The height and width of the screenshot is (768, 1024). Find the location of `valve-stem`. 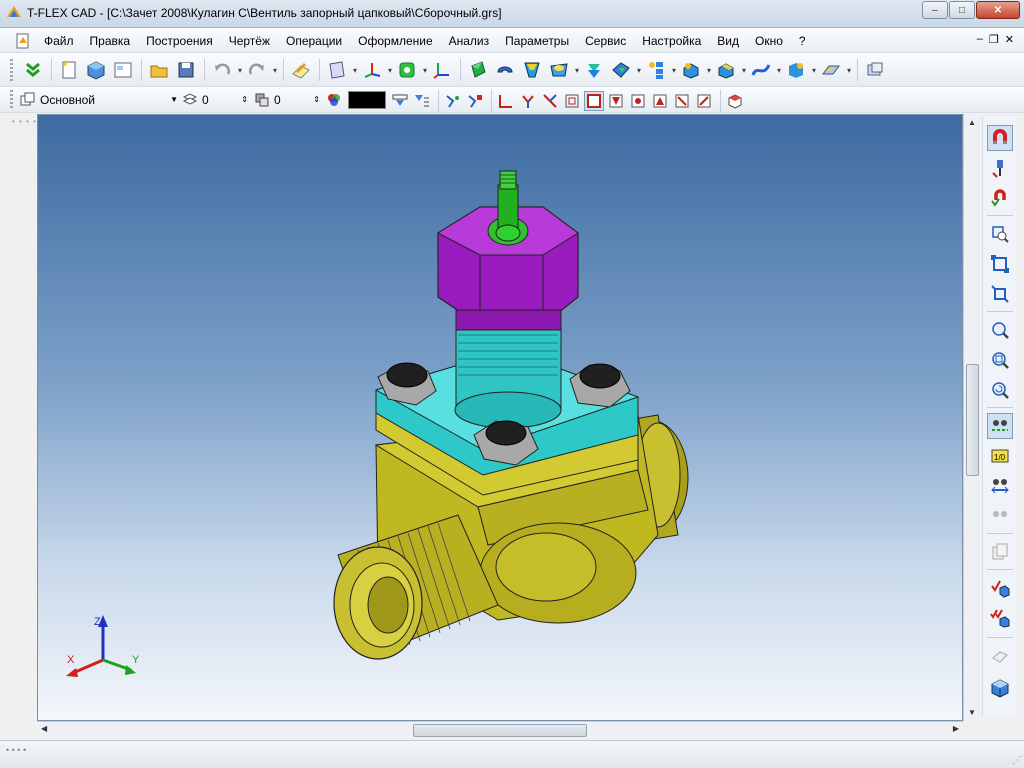

valve-stem is located at coordinates (508, 206).